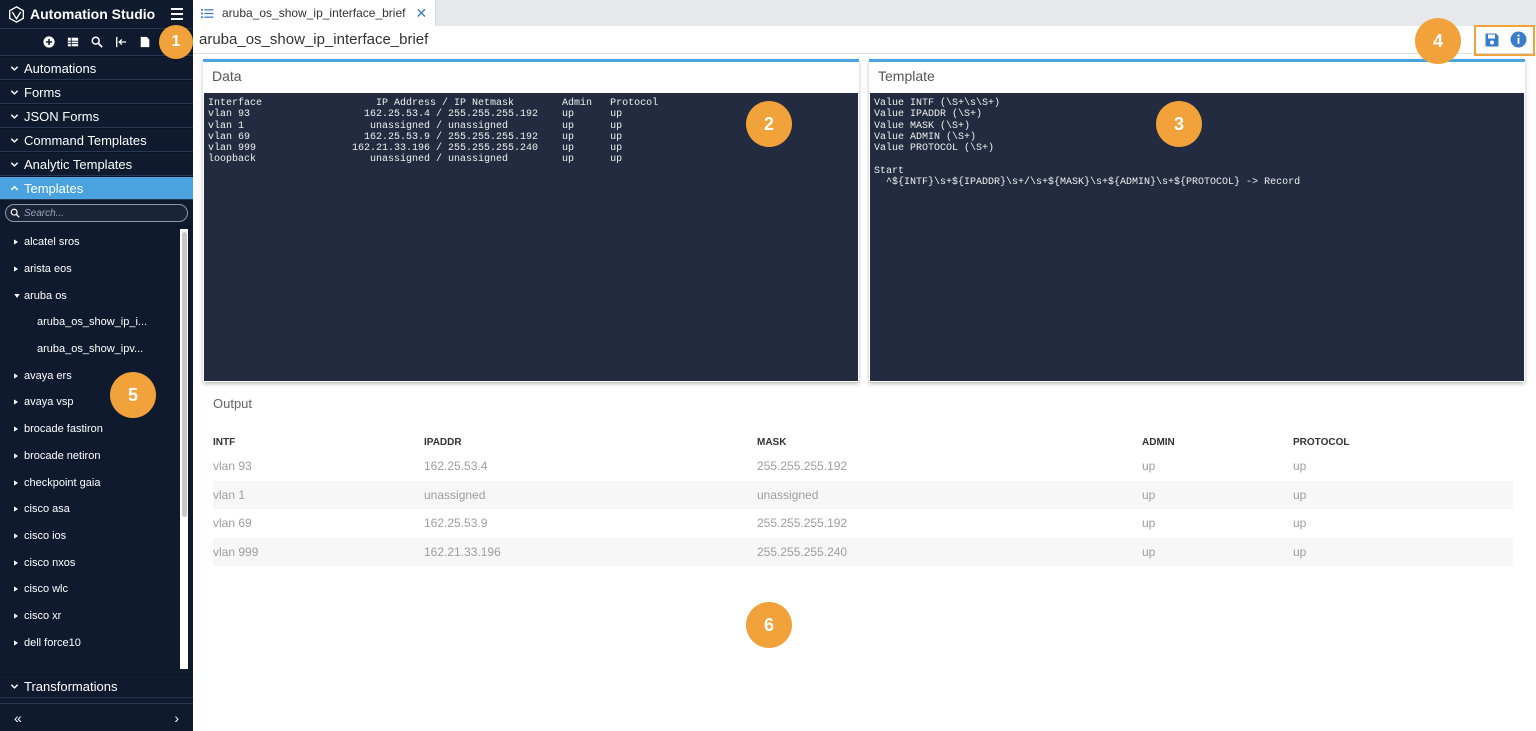 The width and height of the screenshot is (1536, 731). I want to click on sidebar-footer: « ›, so click(96, 717).